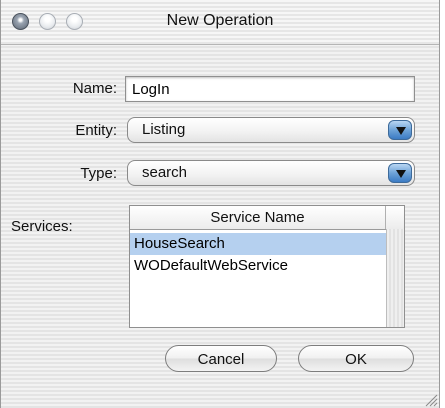  What do you see at coordinates (270, 89) in the screenshot?
I see `name-input` at bounding box center [270, 89].